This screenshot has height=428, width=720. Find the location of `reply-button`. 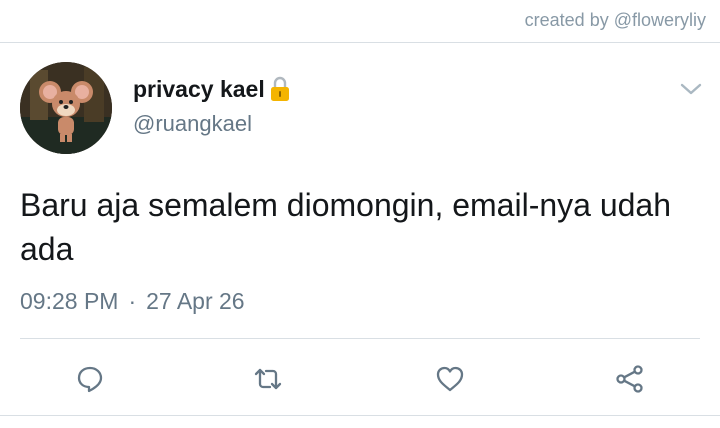

reply-button is located at coordinates (90, 379).